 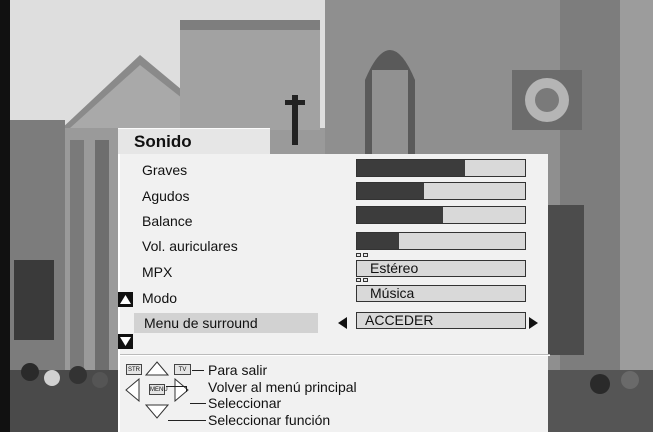 What do you see at coordinates (363, 281) in the screenshot?
I see `modo-indicator-icon` at bounding box center [363, 281].